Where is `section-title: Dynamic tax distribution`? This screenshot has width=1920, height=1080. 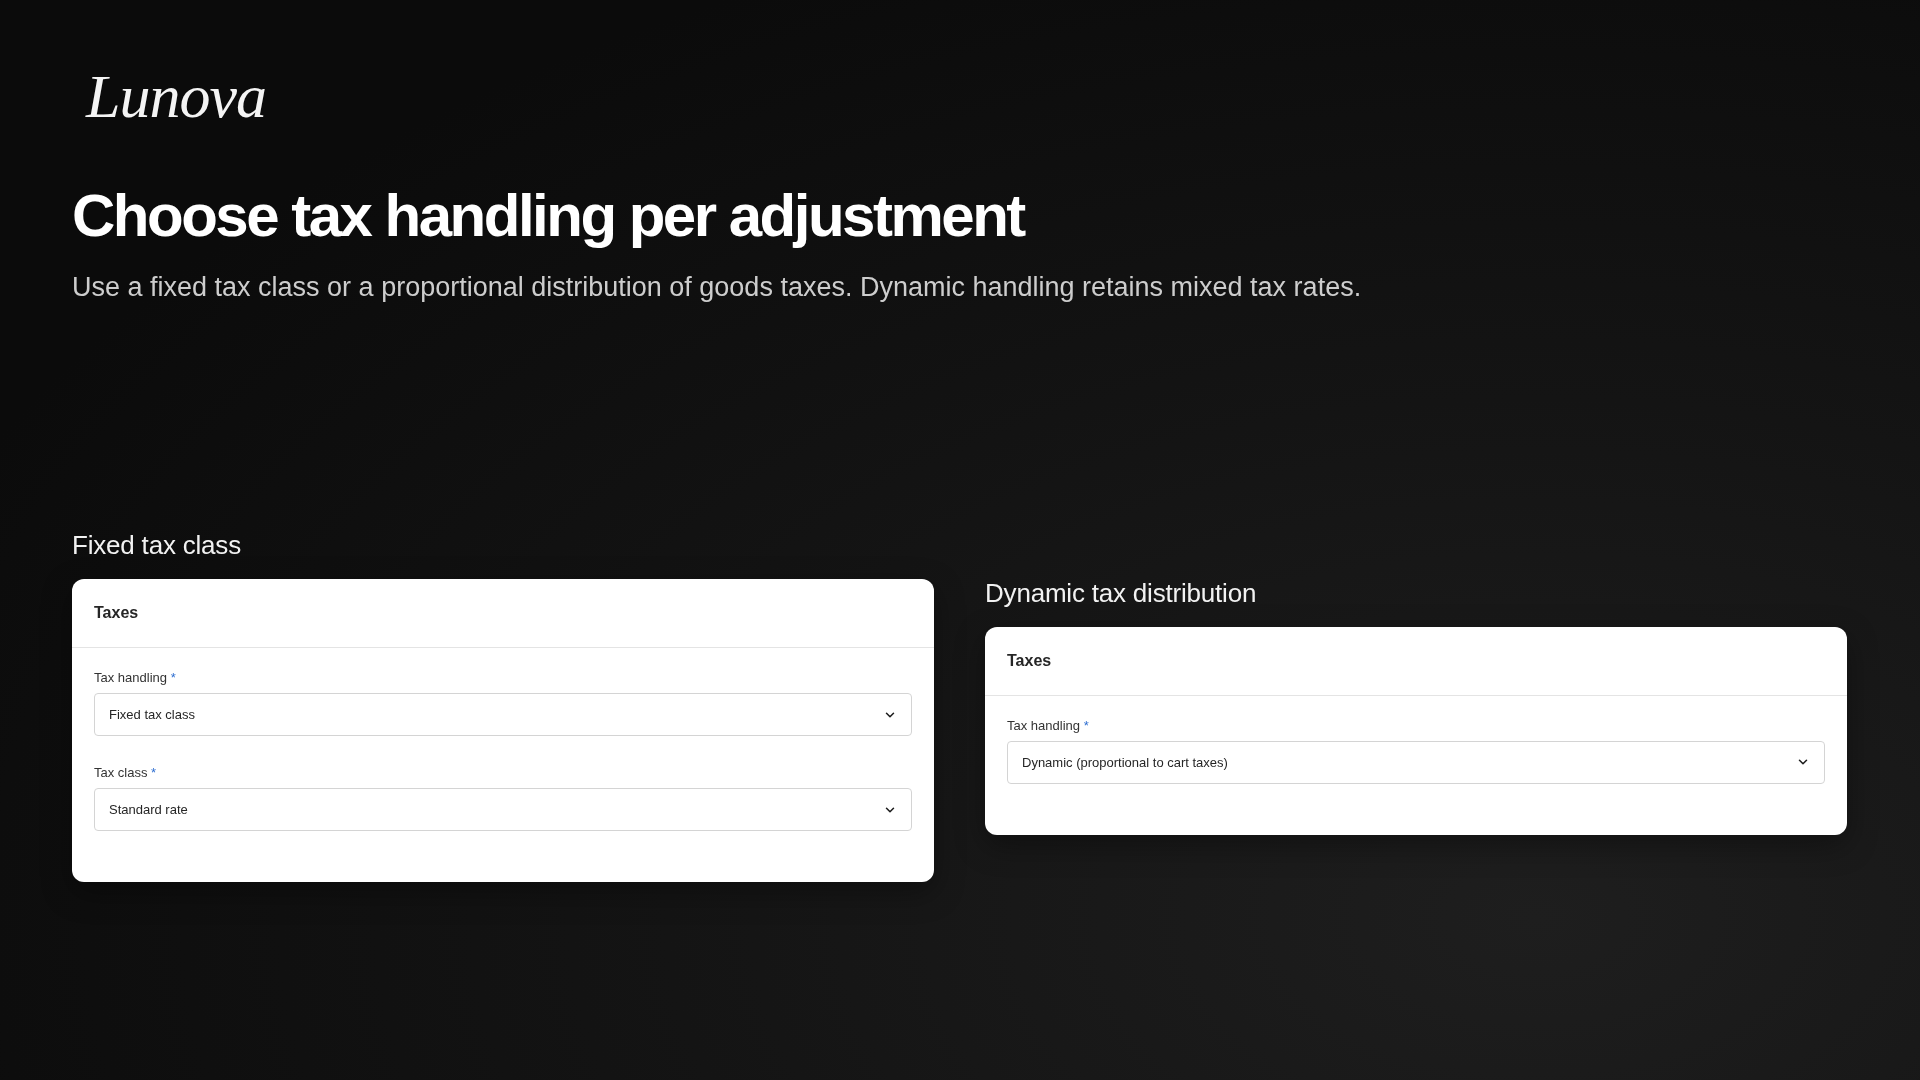 section-title: Dynamic tax distribution is located at coordinates (1121, 593).